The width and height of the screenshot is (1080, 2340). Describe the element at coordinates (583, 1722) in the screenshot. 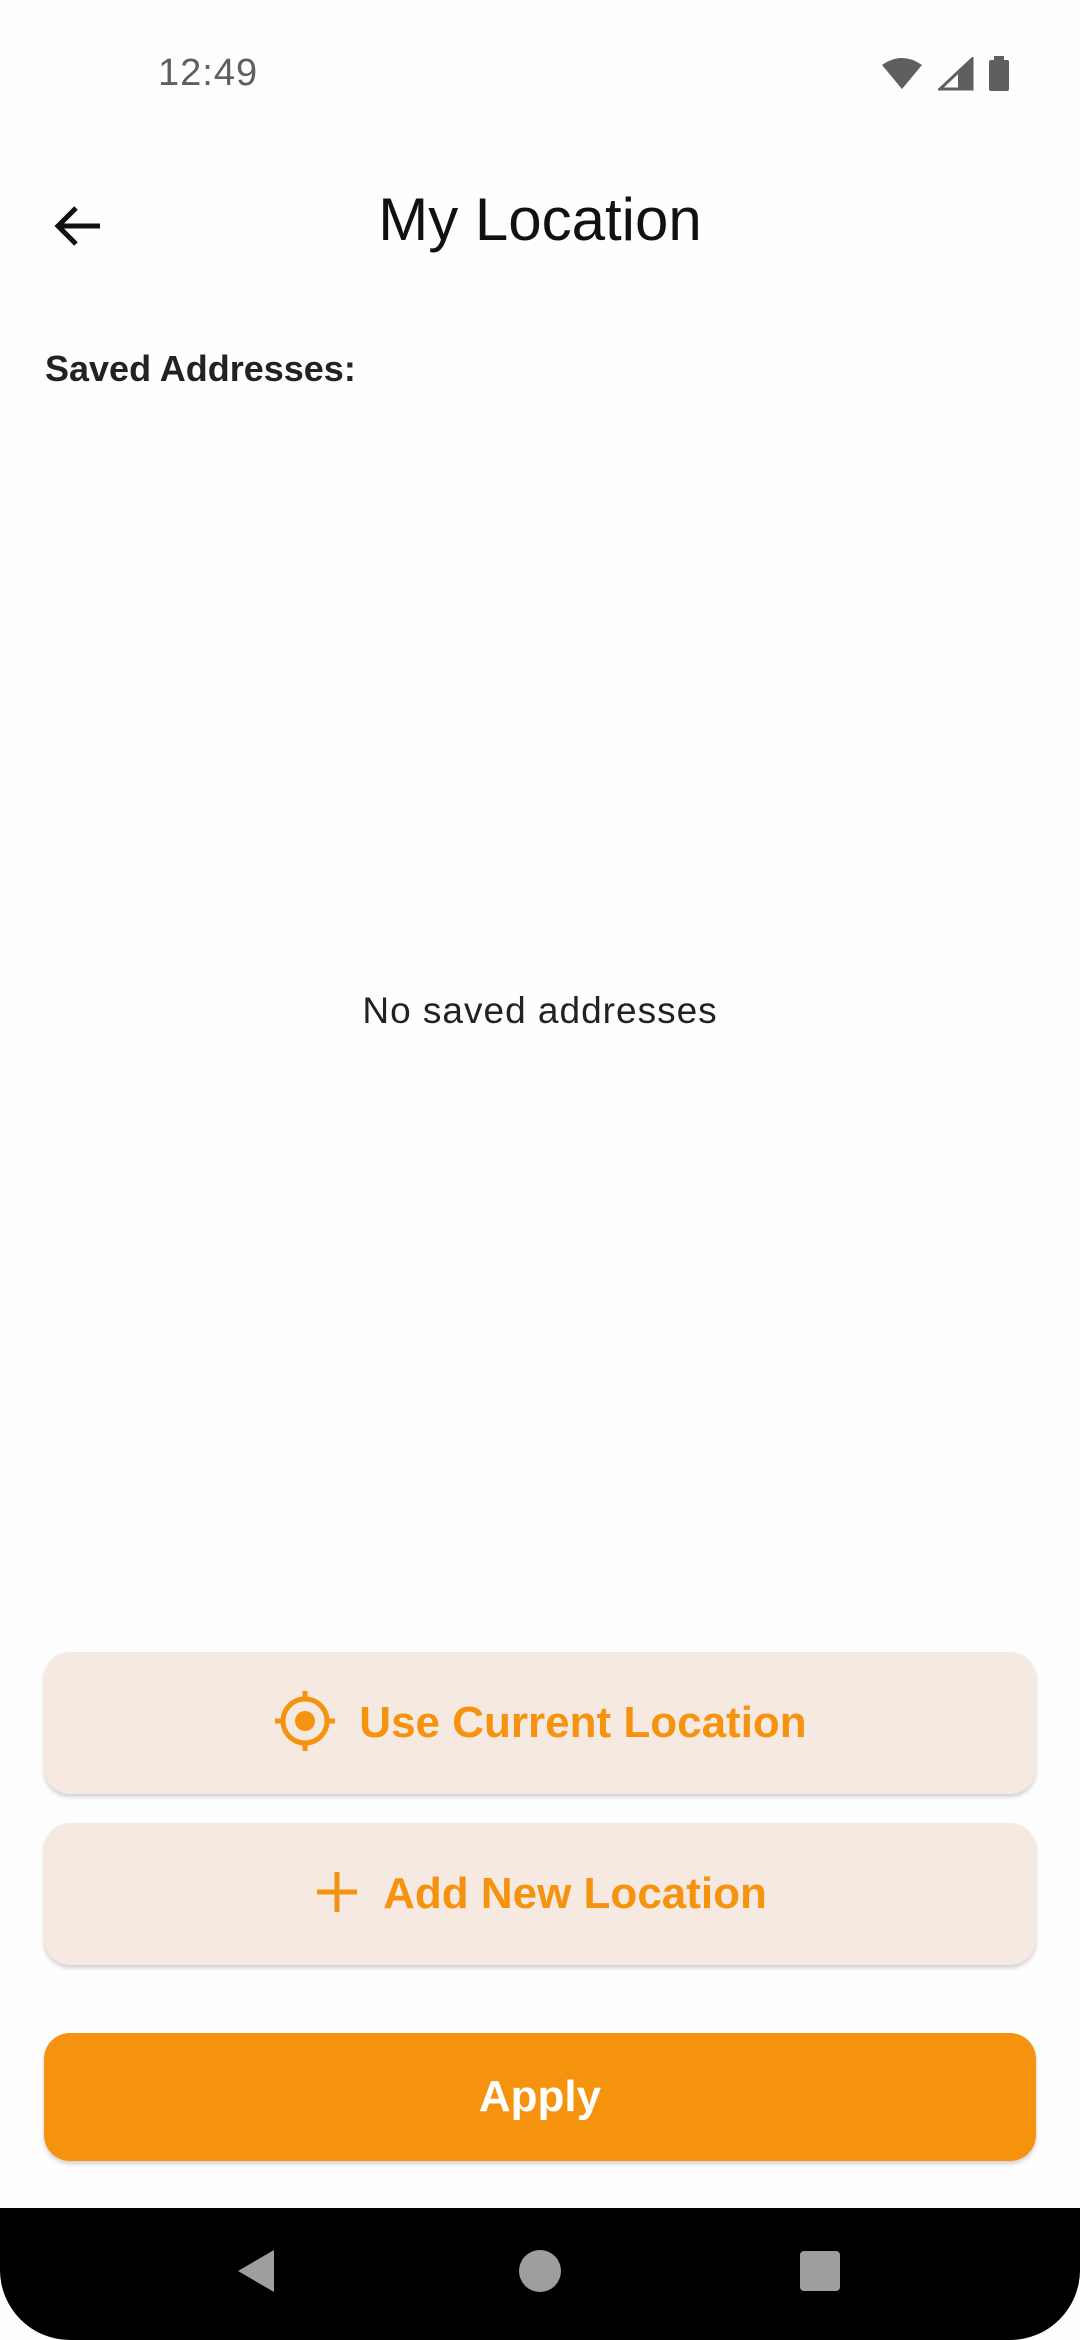

I see `use-current-location-label: Use Current Location` at that location.